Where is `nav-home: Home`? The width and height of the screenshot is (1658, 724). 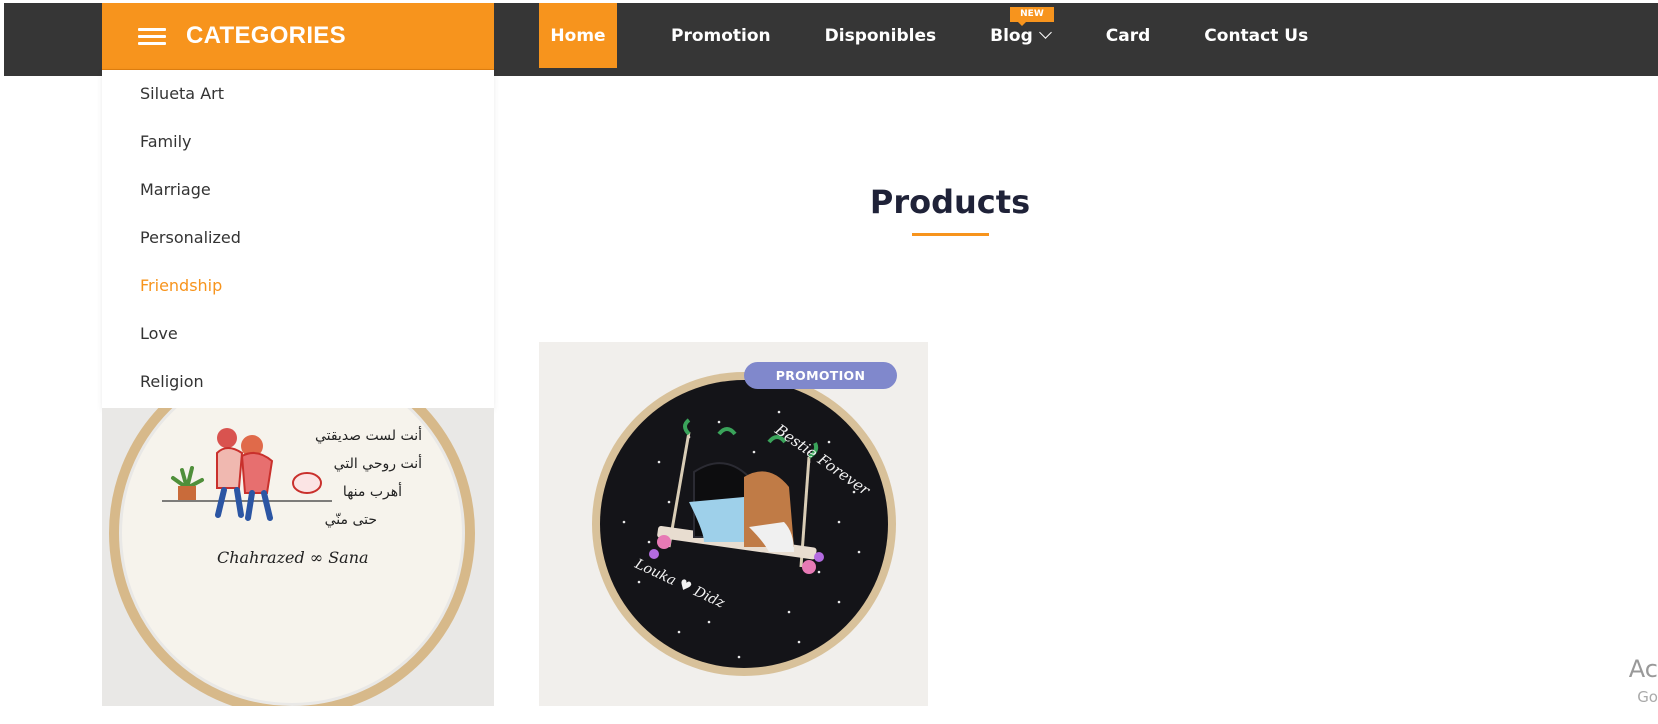
nav-home: Home is located at coordinates (578, 35).